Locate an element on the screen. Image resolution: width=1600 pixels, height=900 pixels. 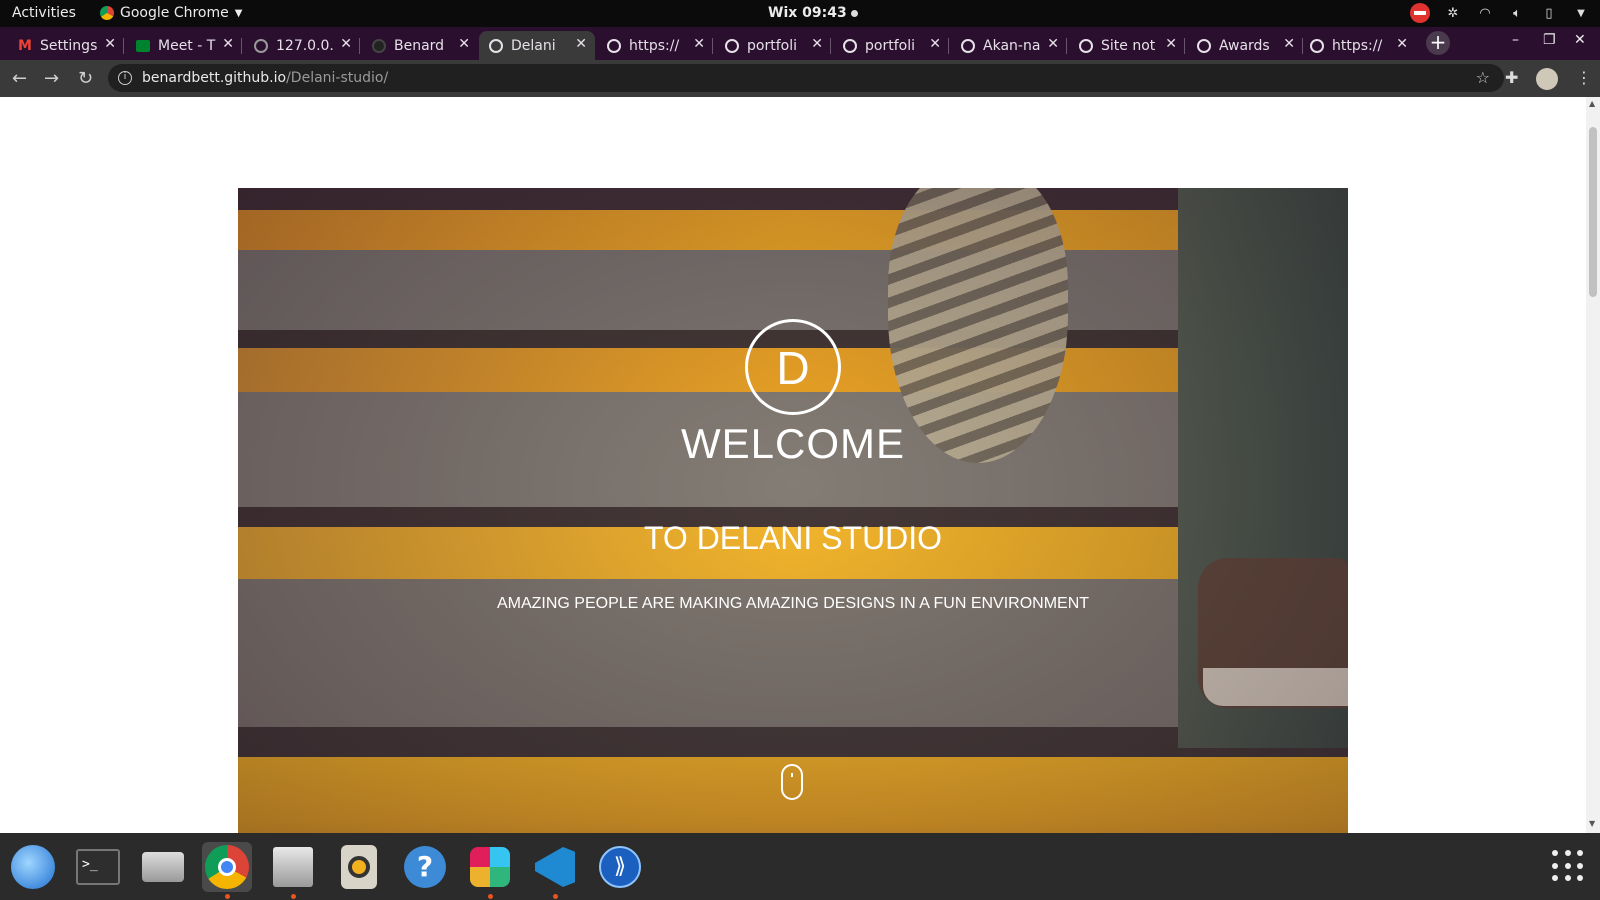
system-tray: ✲ ◠ 🔈︎ ▯ ▼ is located at coordinates (1500, 13).